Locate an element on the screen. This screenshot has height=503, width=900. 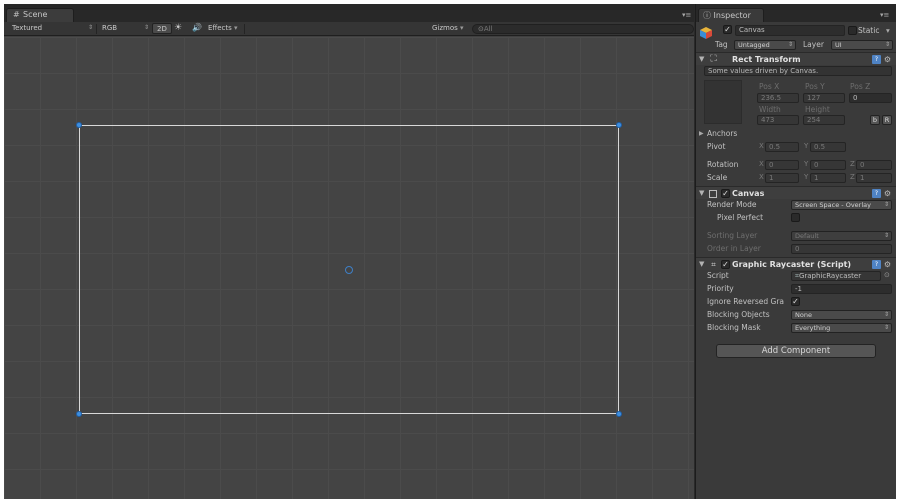
layer-dropdown: UI ⇕ is located at coordinates (862, 45).